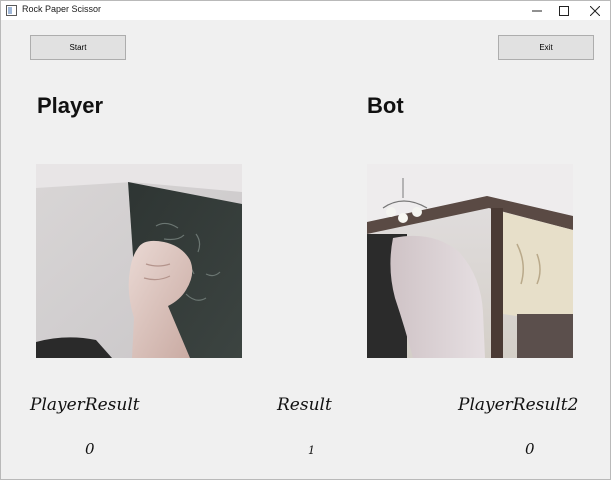  Describe the element at coordinates (70, 105) in the screenshot. I see `player-heading: Player` at that location.